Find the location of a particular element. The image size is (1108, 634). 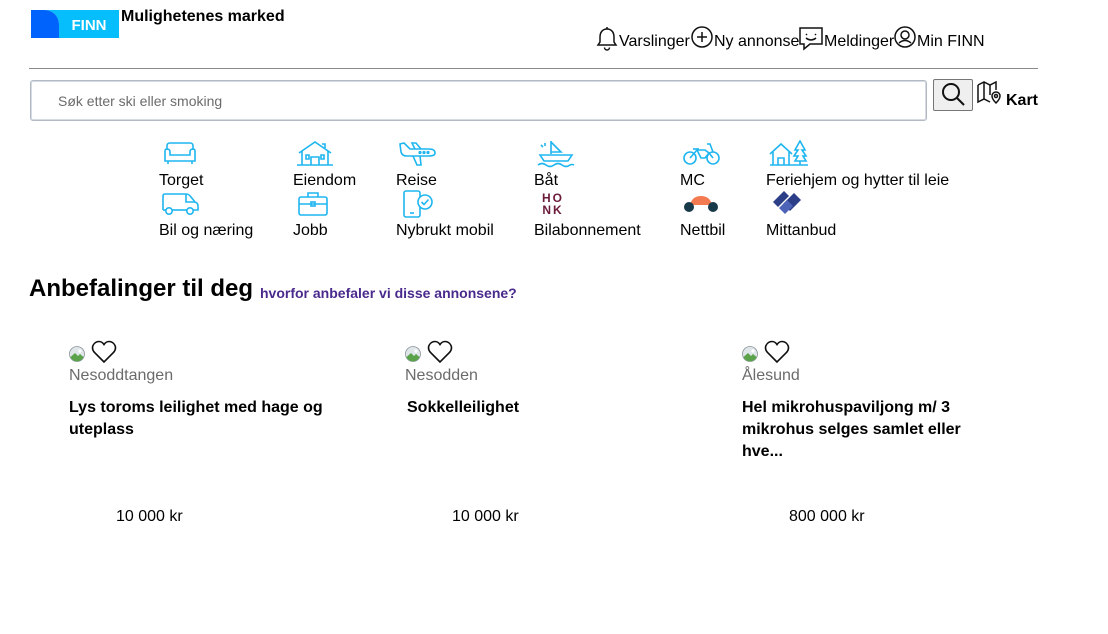

nav-varslinger: Varslinger is located at coordinates (642, 38).